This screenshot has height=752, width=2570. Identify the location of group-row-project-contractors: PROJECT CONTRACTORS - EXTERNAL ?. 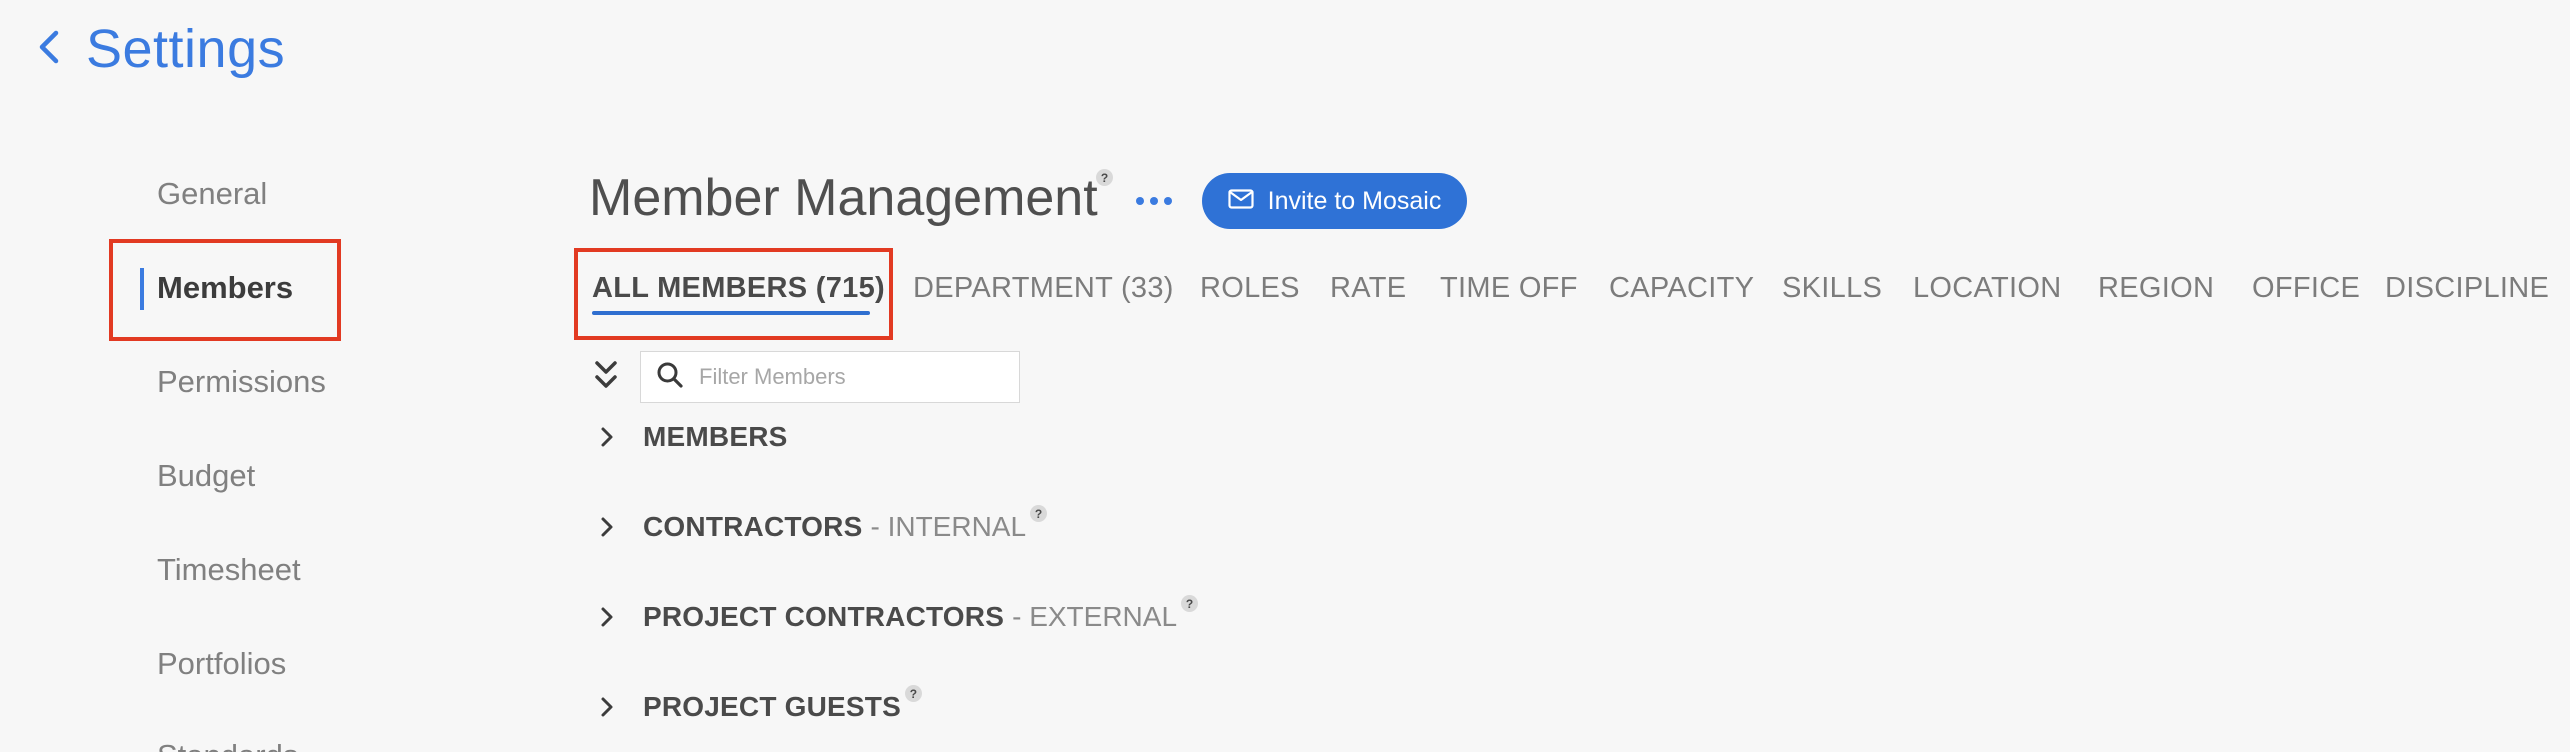
(897, 616).